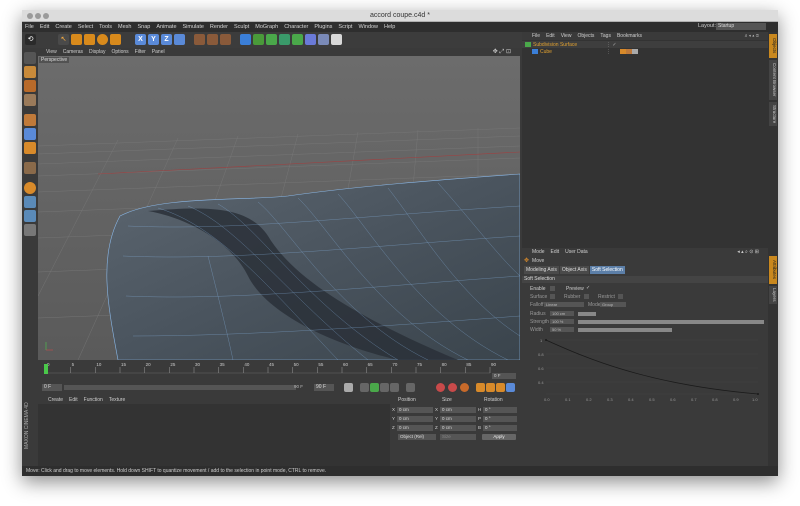 The height and width of the screenshot is (506, 800). Describe the element at coordinates (266, 27) in the screenshot. I see `menu-mograph: MoGraph` at that location.